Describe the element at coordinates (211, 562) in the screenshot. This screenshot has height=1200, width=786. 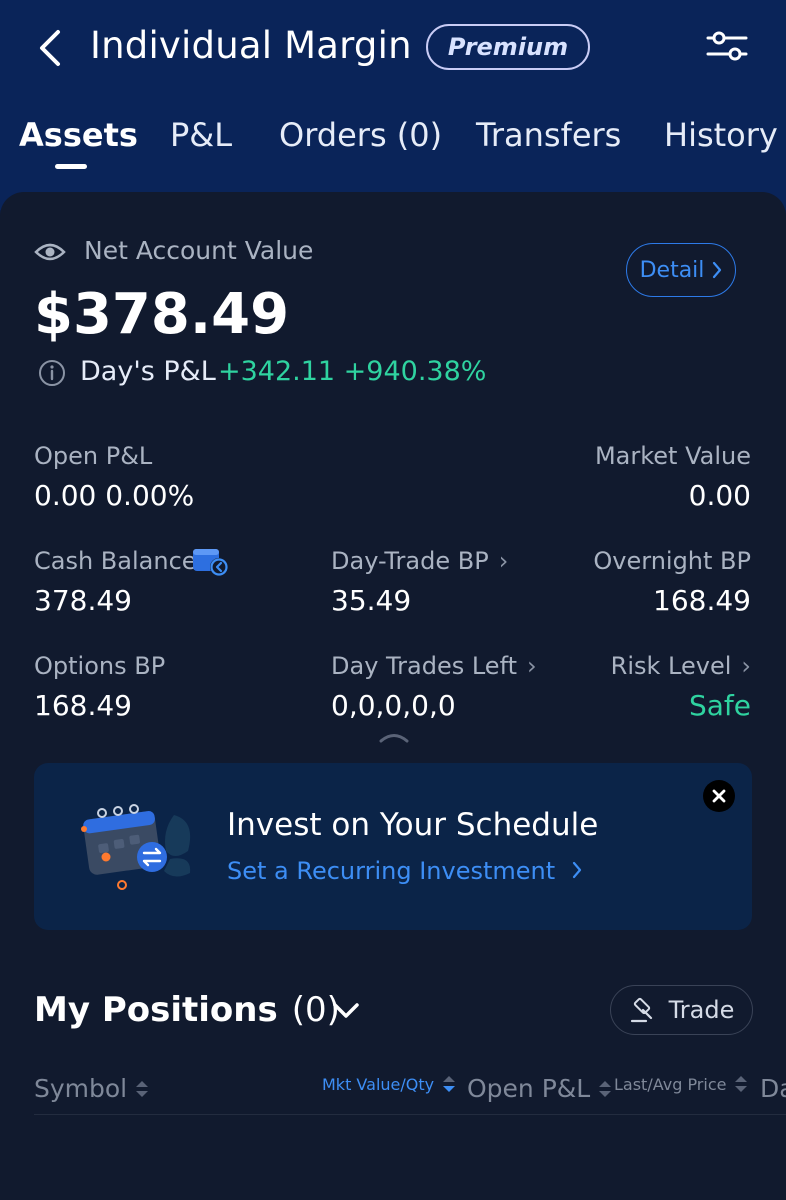
I see `cash-transfer-icon` at that location.